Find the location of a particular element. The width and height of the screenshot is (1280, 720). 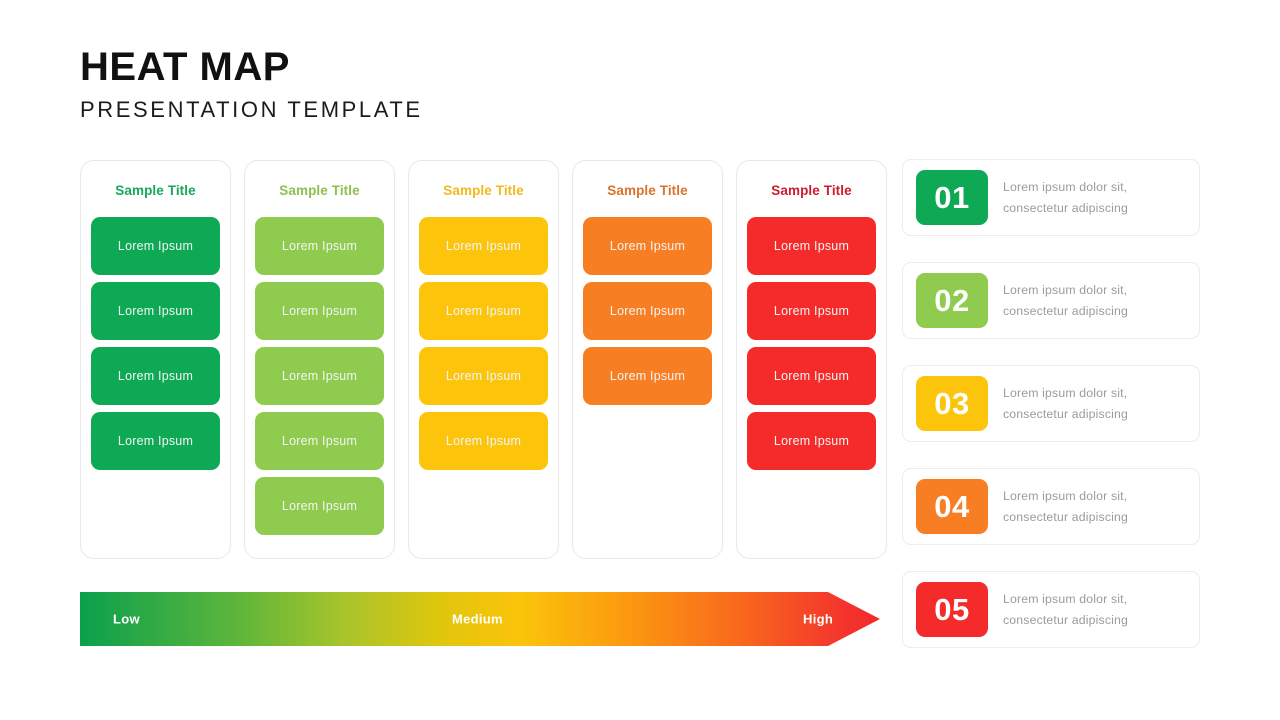

list-item-number-badge: 01 is located at coordinates (952, 197).